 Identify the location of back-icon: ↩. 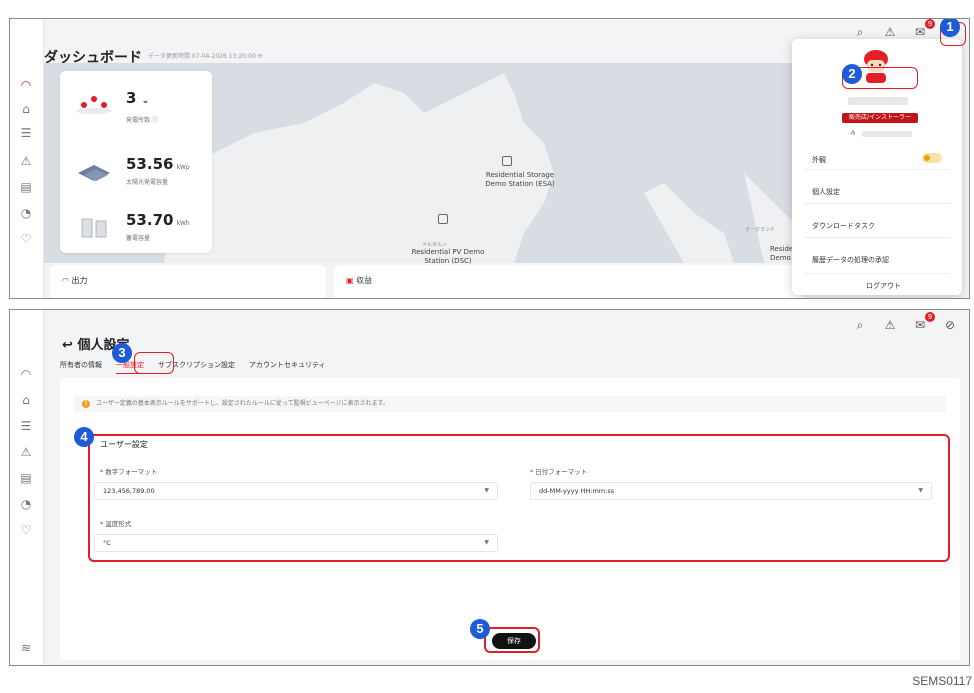
(67, 345).